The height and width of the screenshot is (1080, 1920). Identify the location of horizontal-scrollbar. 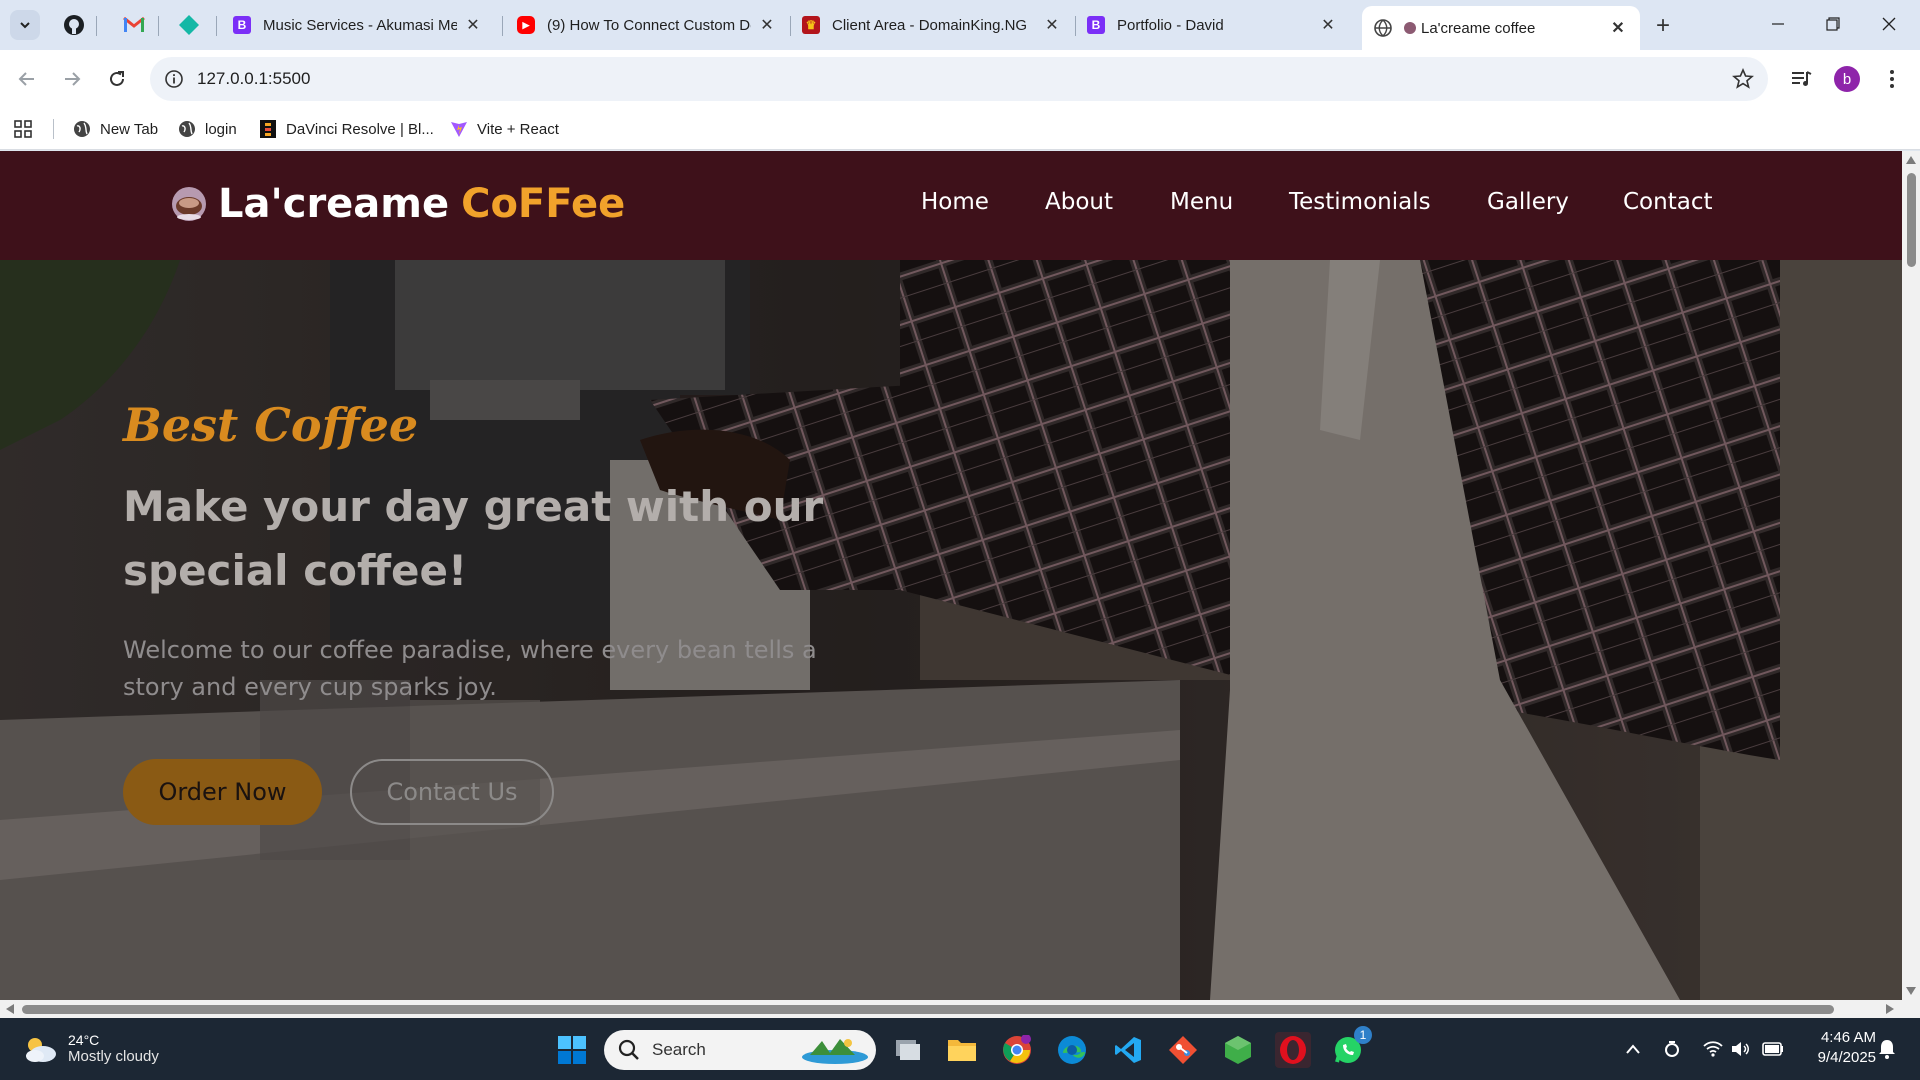
(960, 1009).